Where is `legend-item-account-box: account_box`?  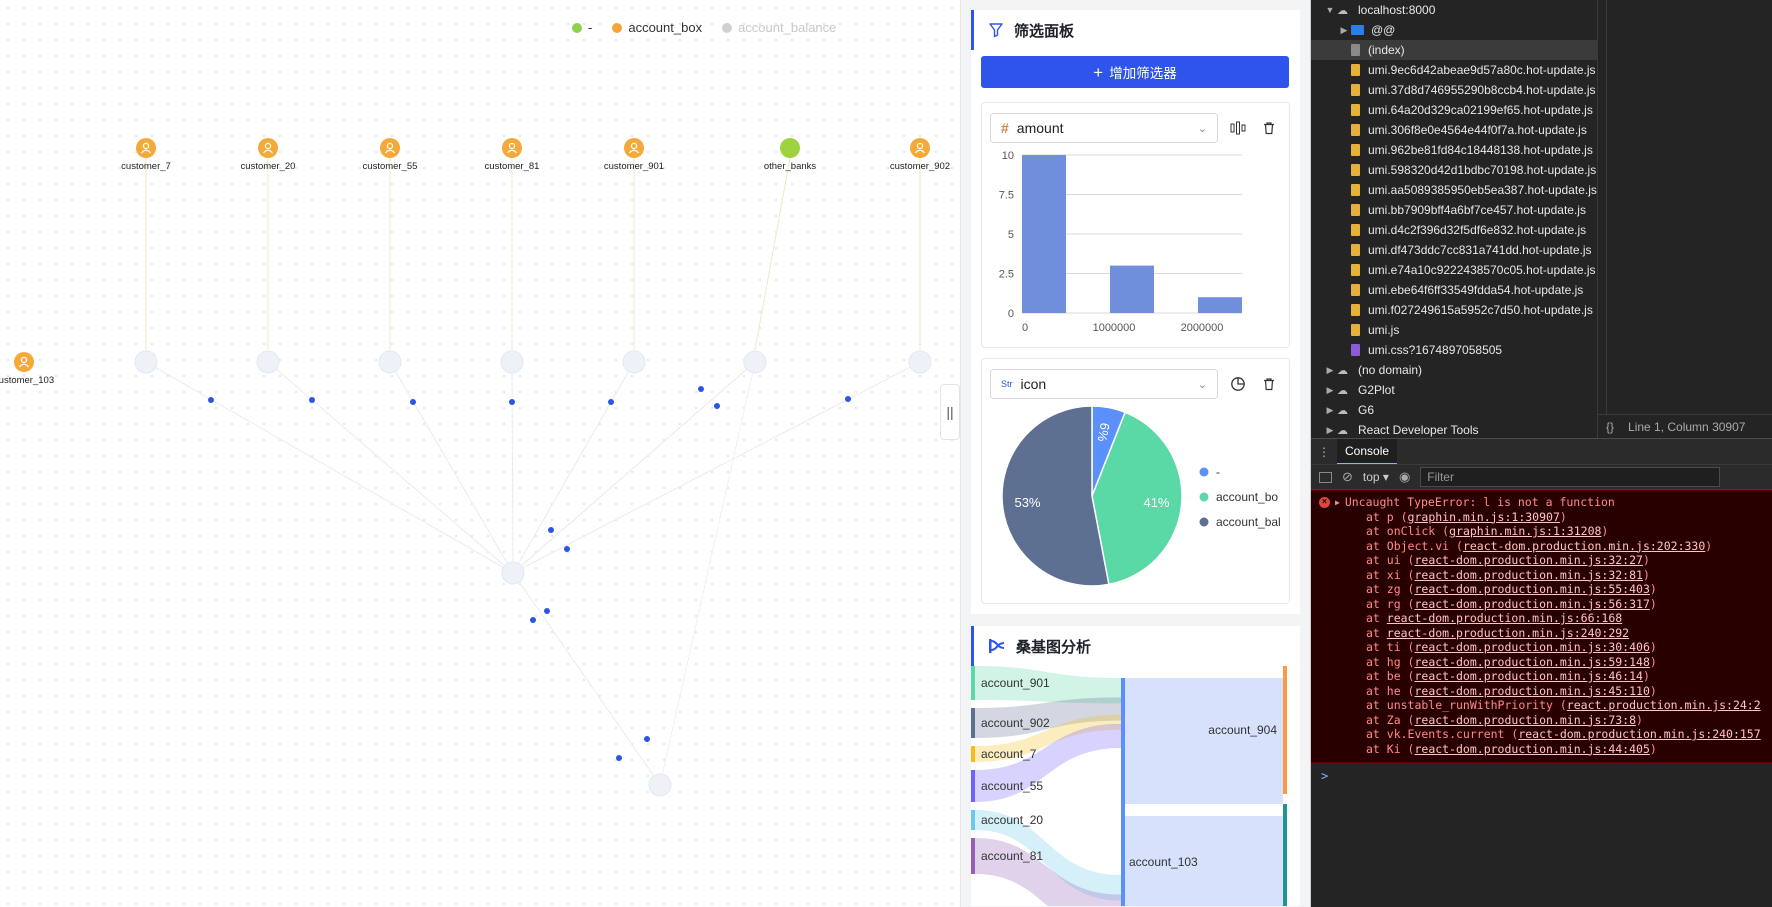
legend-item-account-box: account_box is located at coordinates (657, 27).